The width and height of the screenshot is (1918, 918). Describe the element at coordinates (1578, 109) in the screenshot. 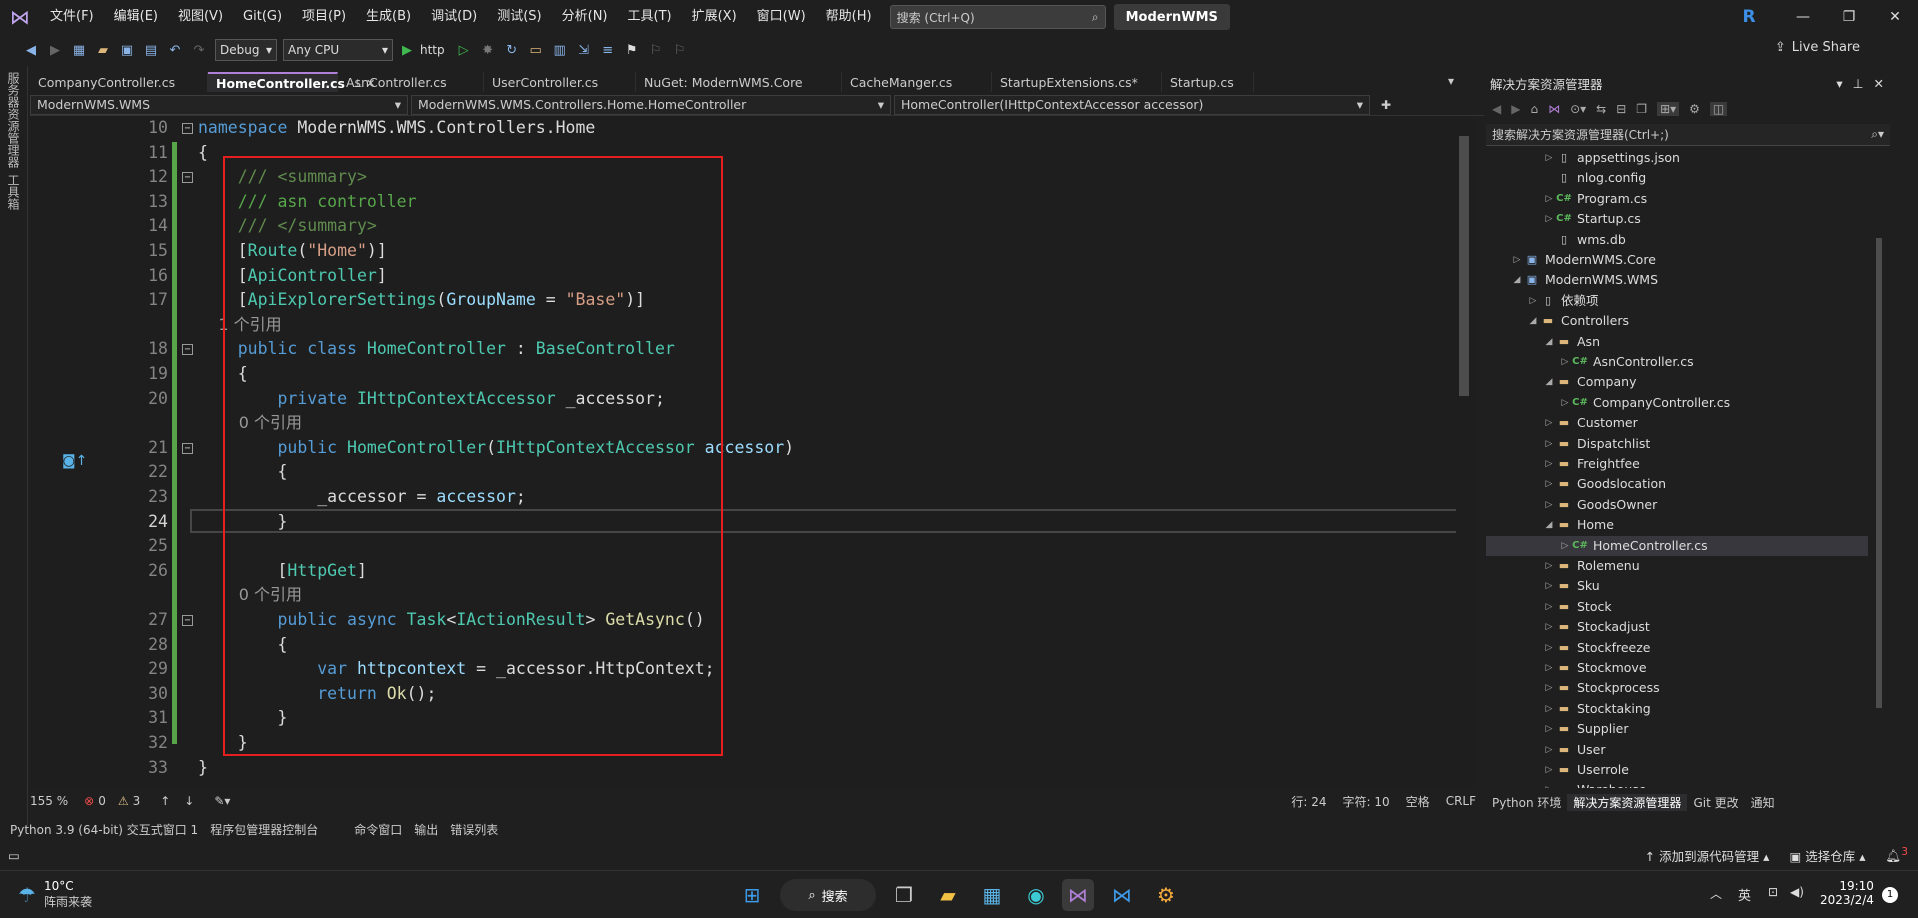

I see `pending-changes-icon: ⊙▾` at that location.